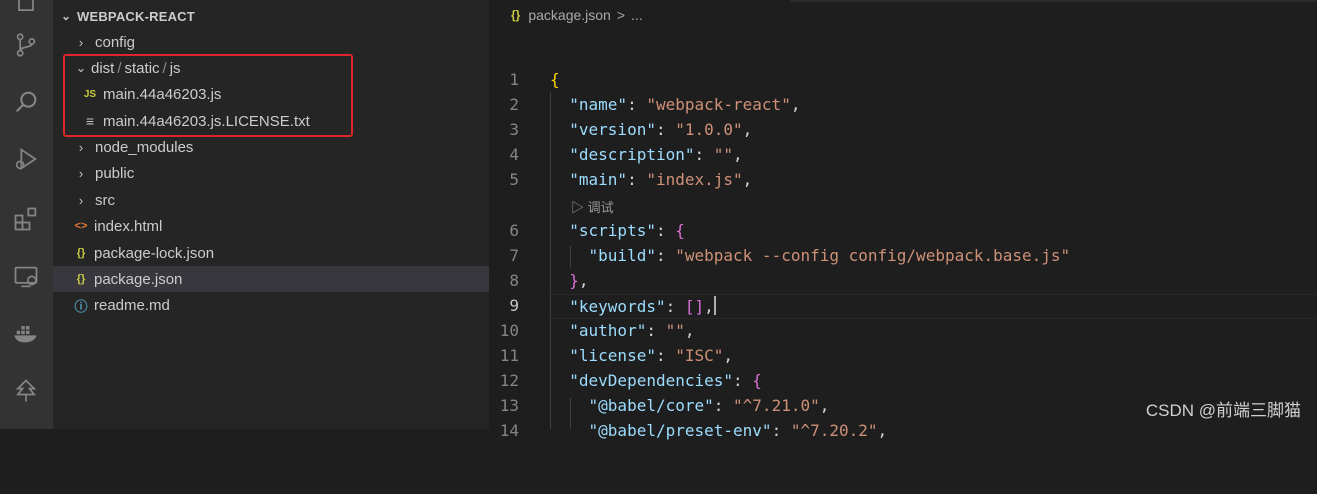 The height and width of the screenshot is (494, 1317). What do you see at coordinates (903, 305) in the screenshot?
I see `code-line: 9 "keywords": [],` at bounding box center [903, 305].